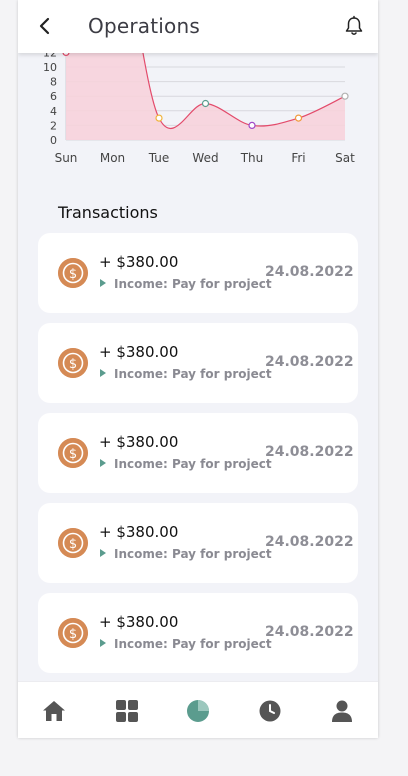 Image resolution: width=408 pixels, height=776 pixels. Describe the element at coordinates (54, 711) in the screenshot. I see `home-icon` at that location.